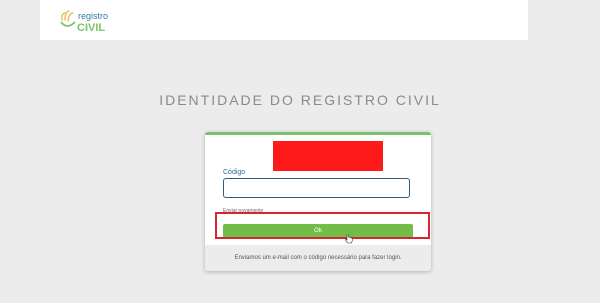 Image resolution: width=600 pixels, height=303 pixels. Describe the element at coordinates (349, 239) in the screenshot. I see `hand-cursor-icon` at that location.